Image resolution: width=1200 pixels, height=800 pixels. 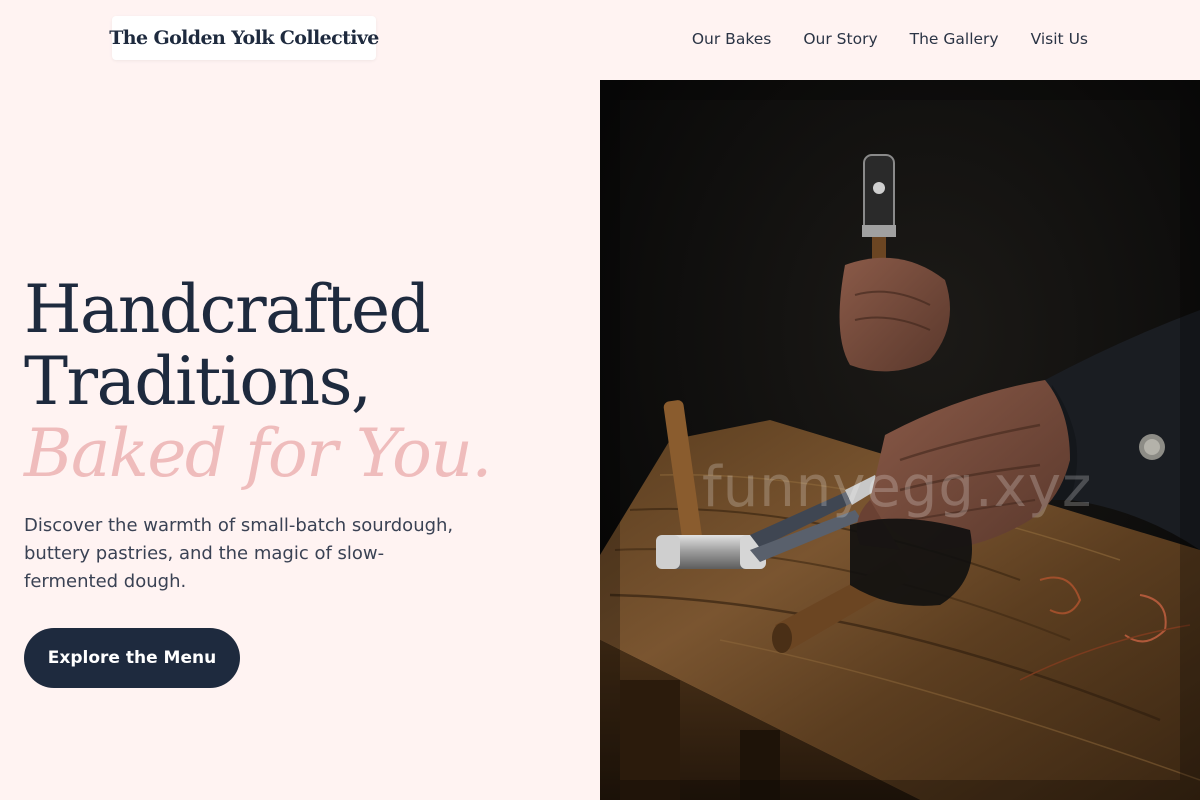 I want to click on hero-title-line-2: Traditions,, so click(x=198, y=381).